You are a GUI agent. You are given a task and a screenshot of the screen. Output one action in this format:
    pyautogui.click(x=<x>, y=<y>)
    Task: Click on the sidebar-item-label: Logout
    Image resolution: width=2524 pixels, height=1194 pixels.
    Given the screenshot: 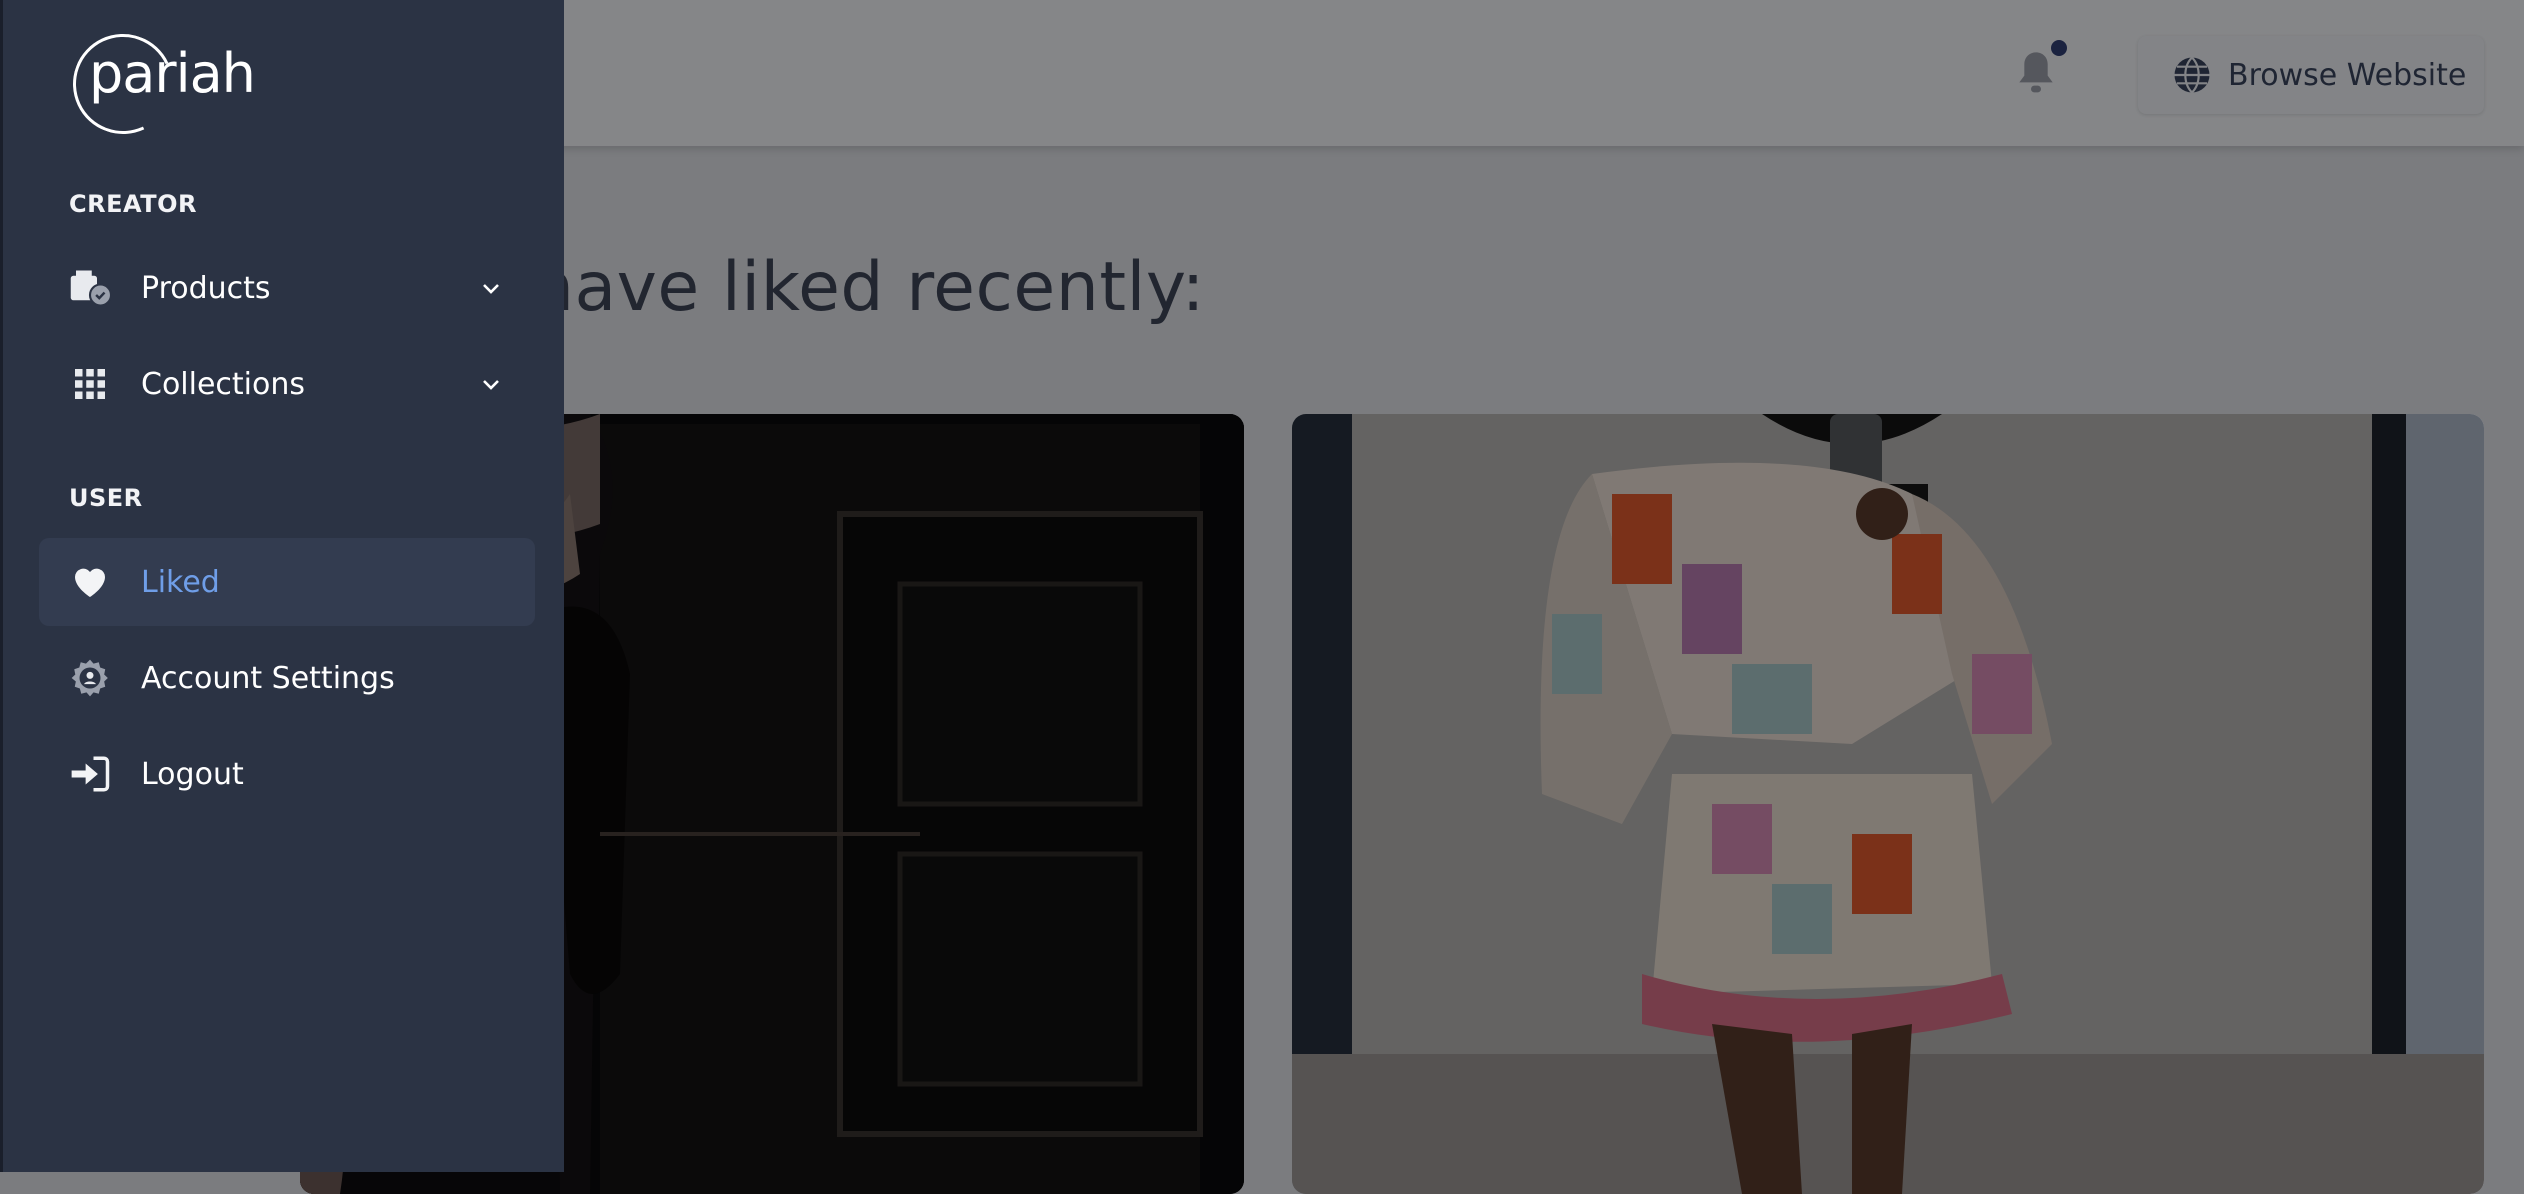 What is the action you would take?
    pyautogui.click(x=192, y=774)
    